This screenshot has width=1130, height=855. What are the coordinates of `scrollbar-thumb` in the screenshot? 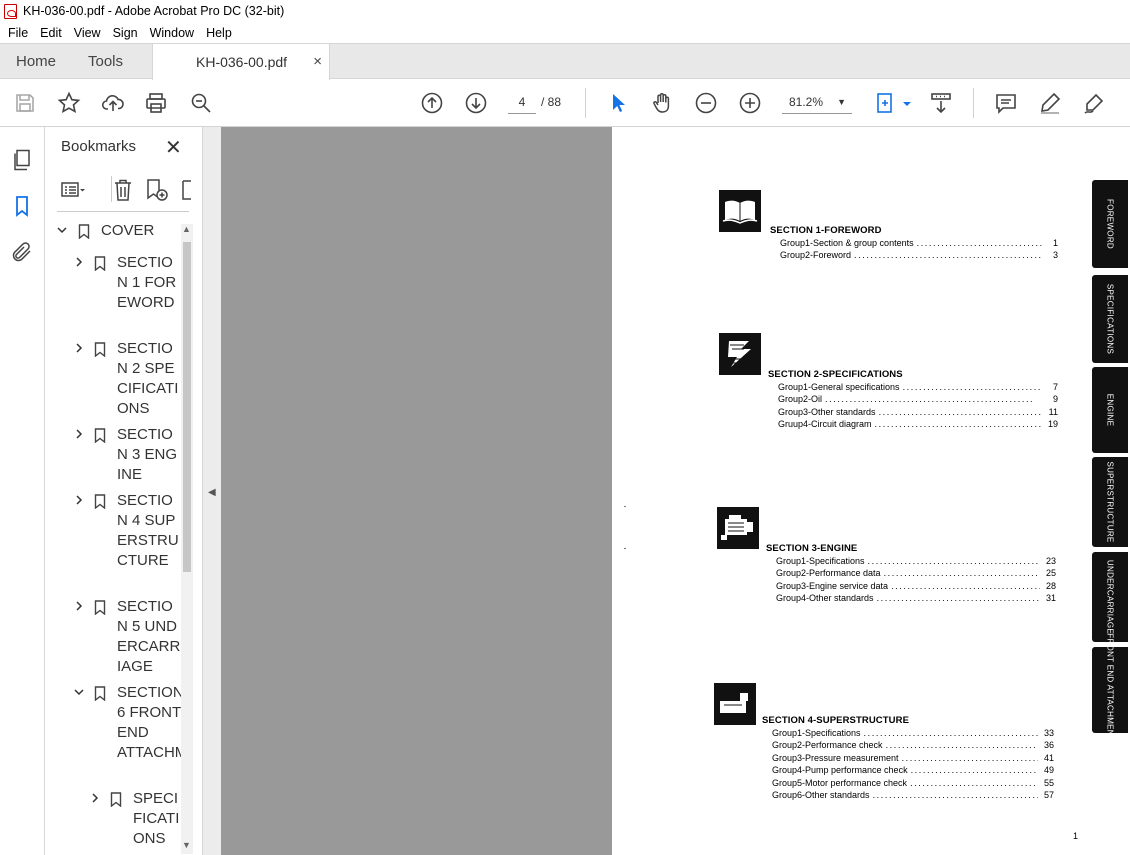 It's located at (187, 407).